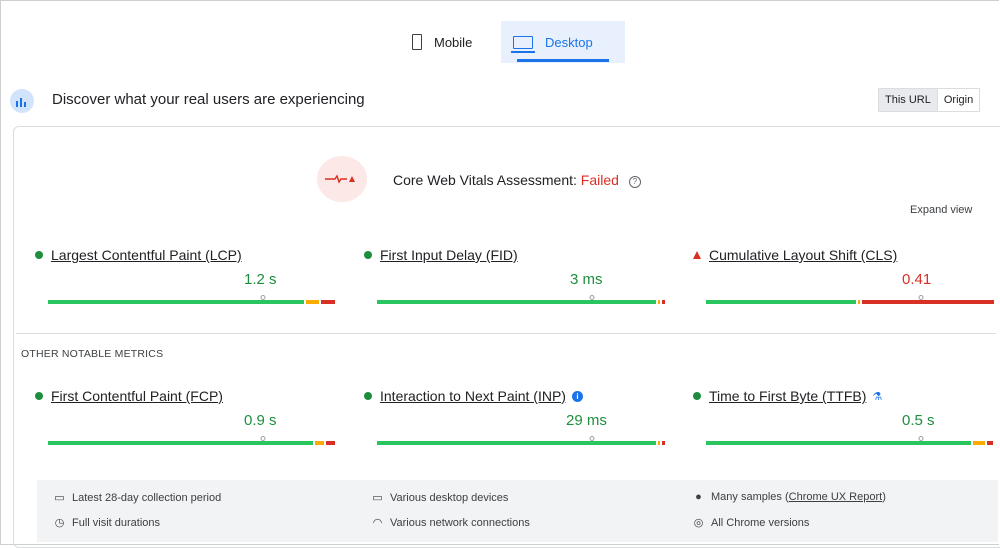 The image size is (1000, 548). What do you see at coordinates (485, 180) in the screenshot?
I see `assessment-label: Core Web Vitals Assessment:` at bounding box center [485, 180].